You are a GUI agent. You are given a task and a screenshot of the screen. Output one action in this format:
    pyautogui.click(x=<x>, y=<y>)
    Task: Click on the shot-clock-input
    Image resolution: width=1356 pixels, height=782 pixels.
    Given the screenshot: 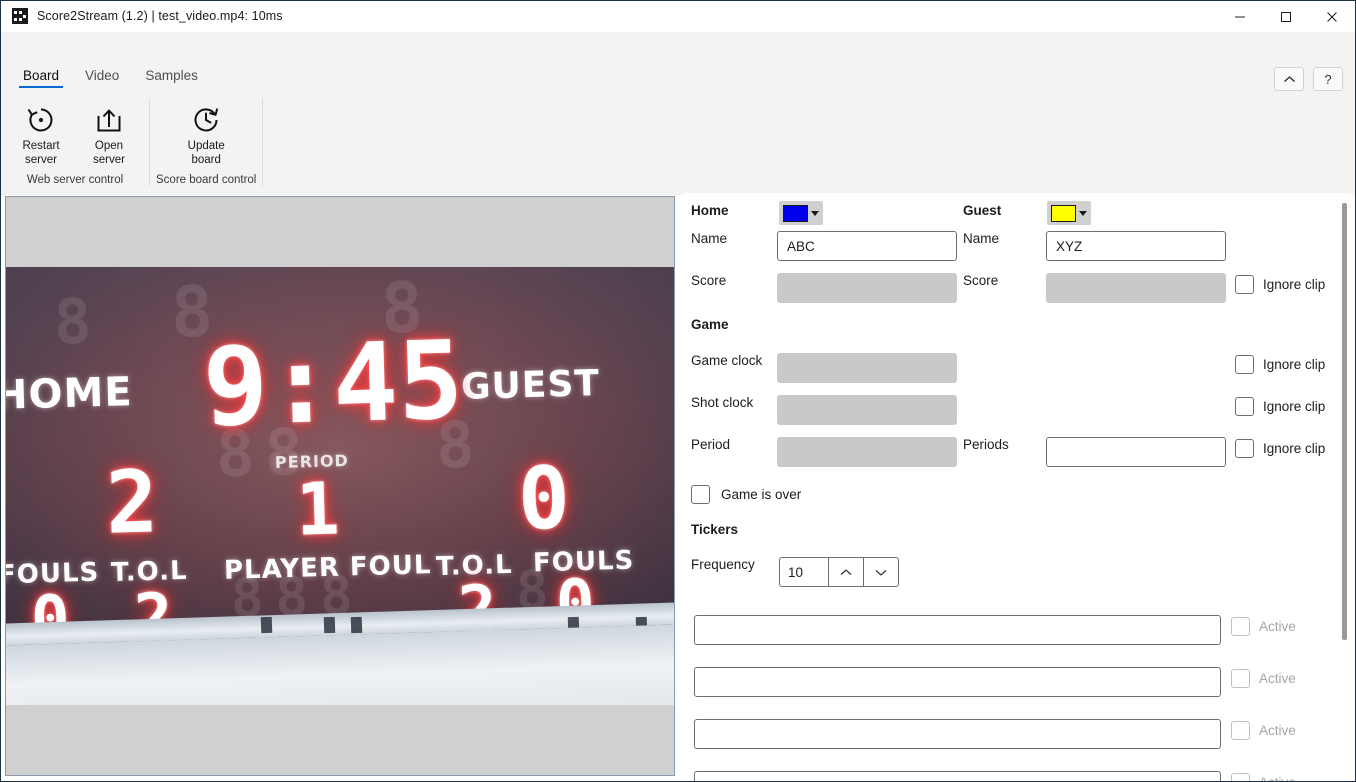 What is the action you would take?
    pyautogui.click(x=867, y=410)
    